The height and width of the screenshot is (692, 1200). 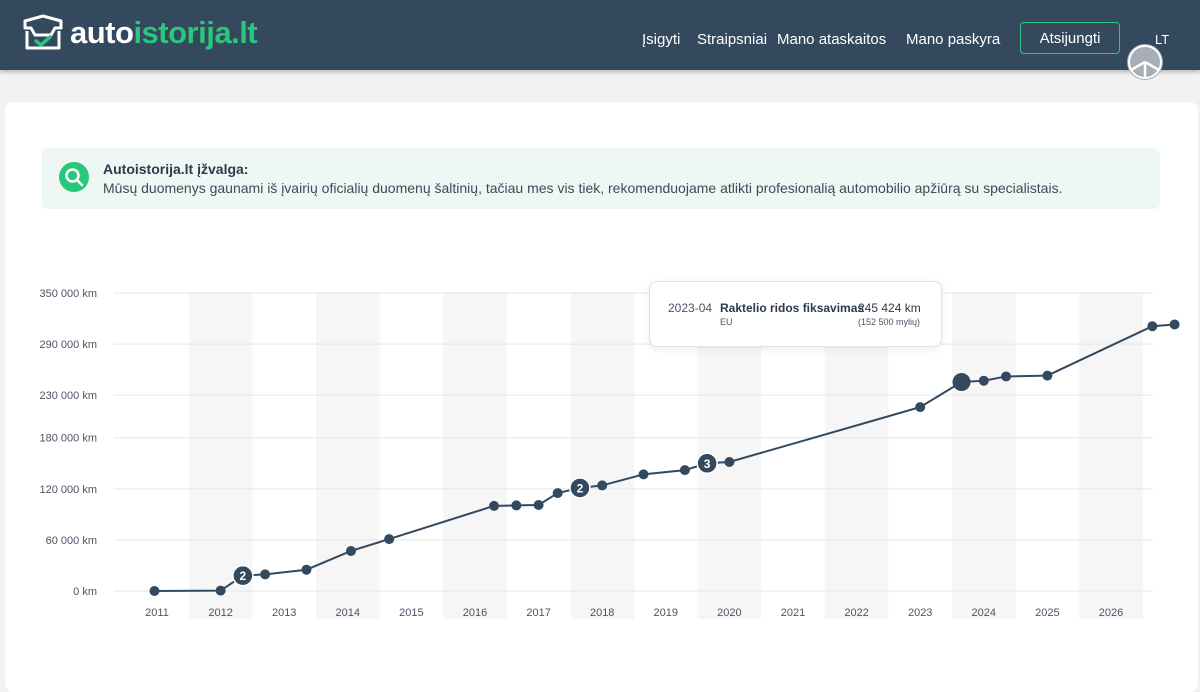 I want to click on logo-text: autoistorija.lt, so click(x=164, y=32).